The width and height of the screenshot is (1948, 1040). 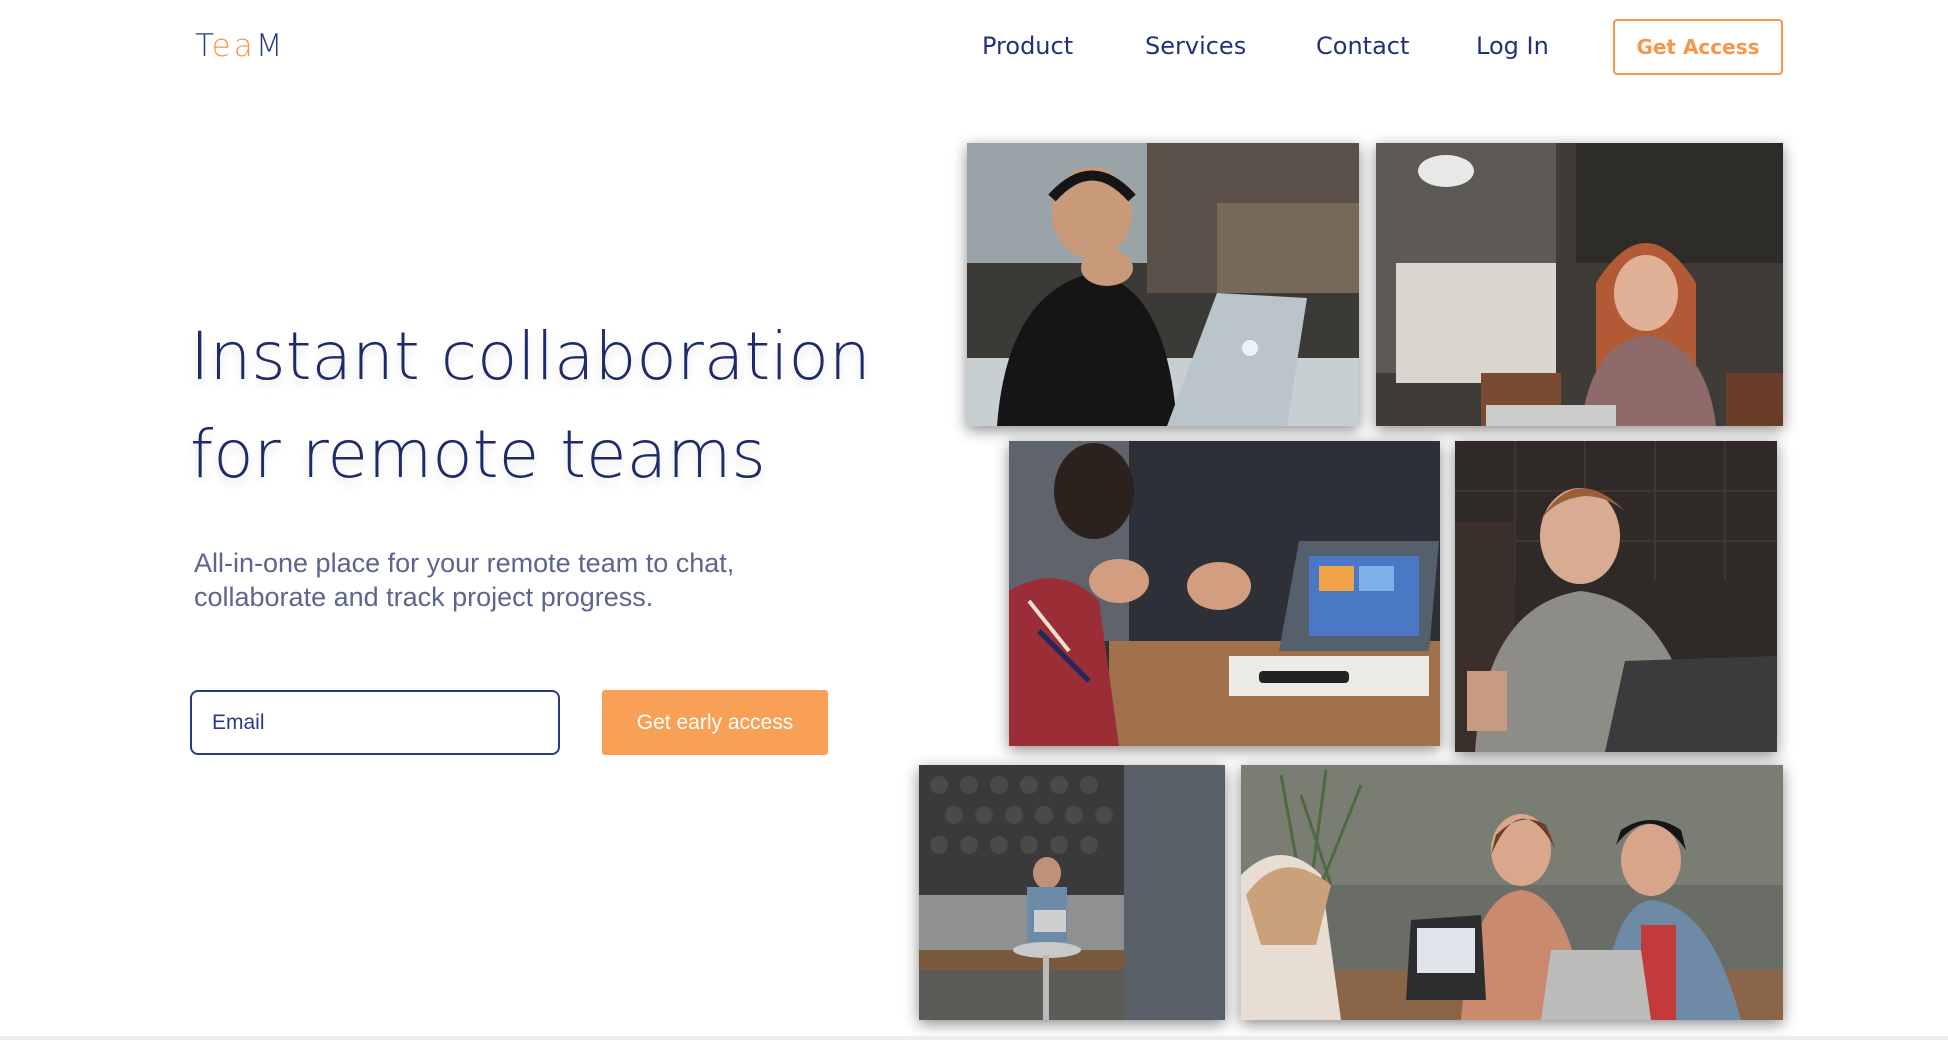 What do you see at coordinates (225, 46) in the screenshot?
I see `logo-text: Tea` at bounding box center [225, 46].